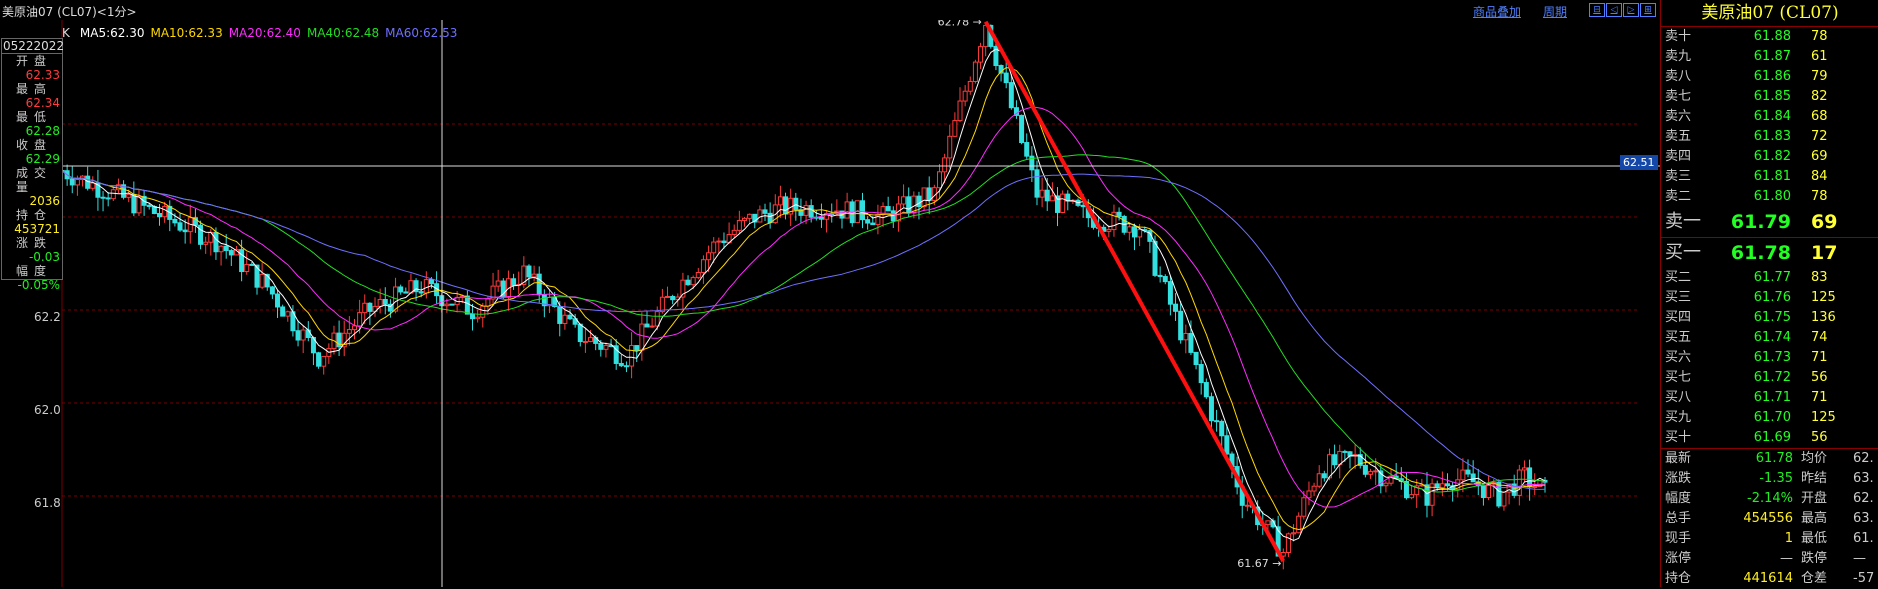 The width and height of the screenshot is (1878, 589). What do you see at coordinates (42, 103) in the screenshot?
I see `ohlc-value: 62.34` at bounding box center [42, 103].